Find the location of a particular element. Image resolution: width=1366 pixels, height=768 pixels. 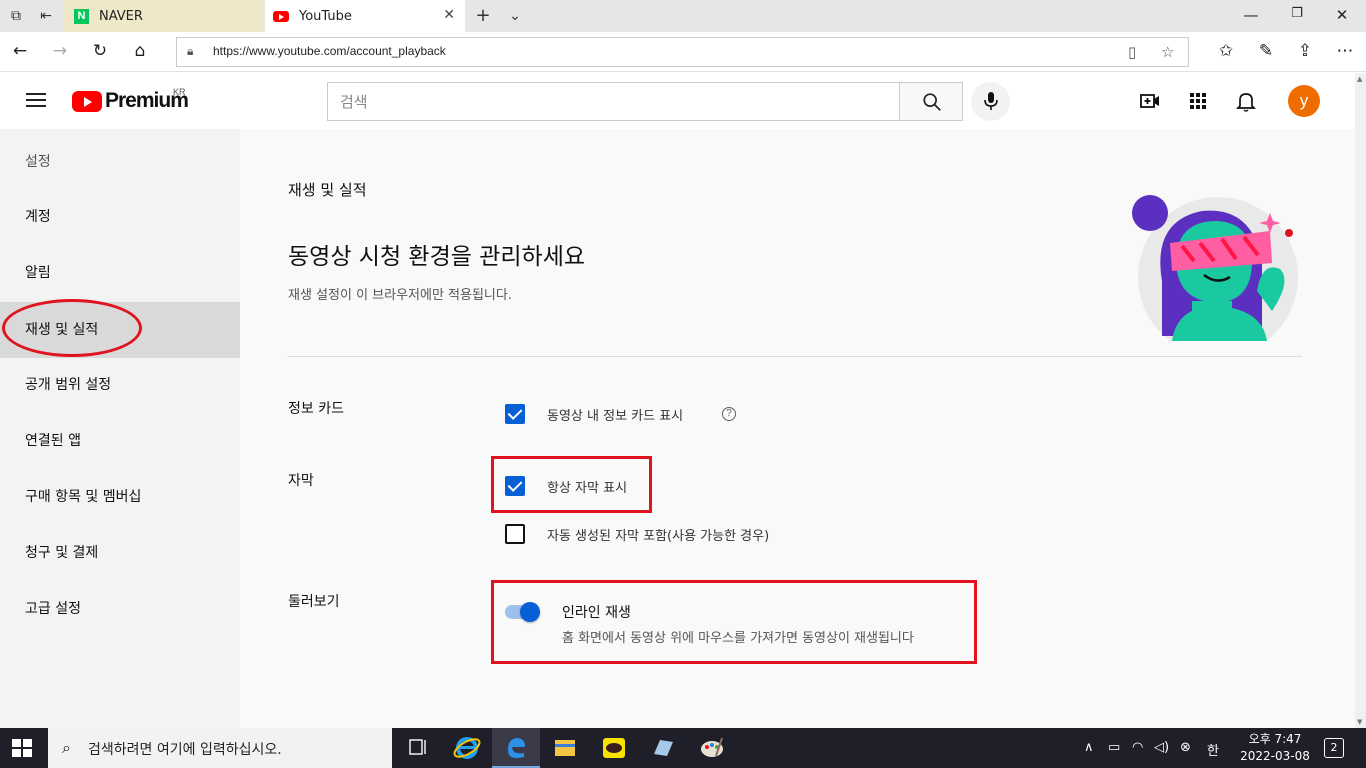

battery-icon: ▭ is located at coordinates (1114, 747).